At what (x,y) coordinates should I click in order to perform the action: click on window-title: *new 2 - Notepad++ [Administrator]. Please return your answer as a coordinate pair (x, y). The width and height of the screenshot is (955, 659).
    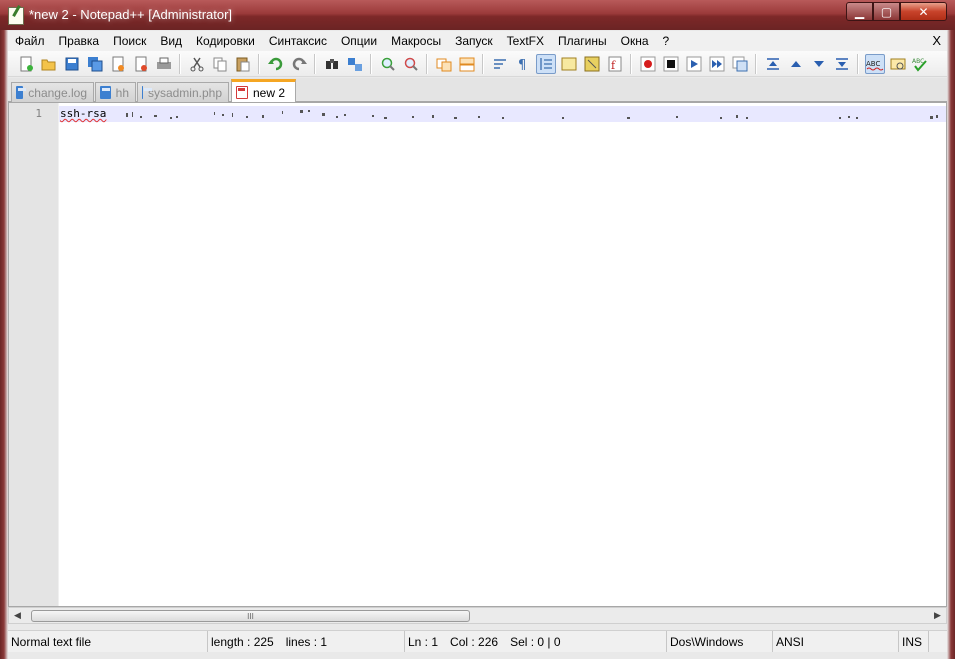
    Looking at the image, I should click on (131, 14).